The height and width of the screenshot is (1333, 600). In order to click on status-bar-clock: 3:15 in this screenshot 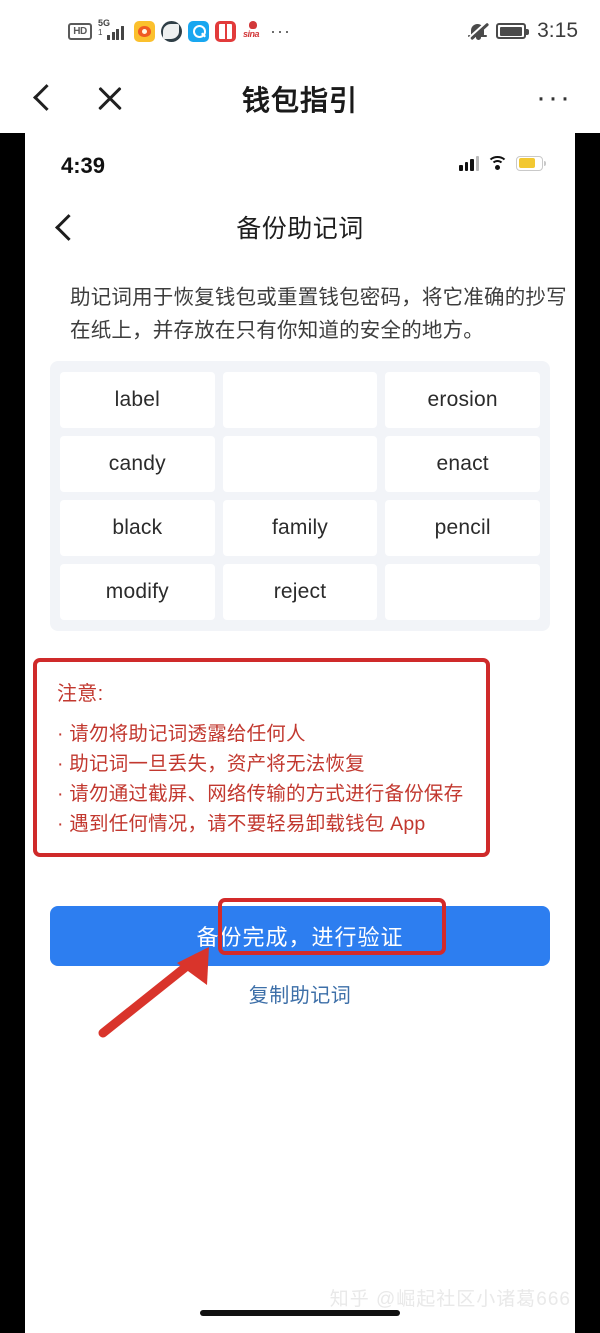, I will do `click(557, 30)`.